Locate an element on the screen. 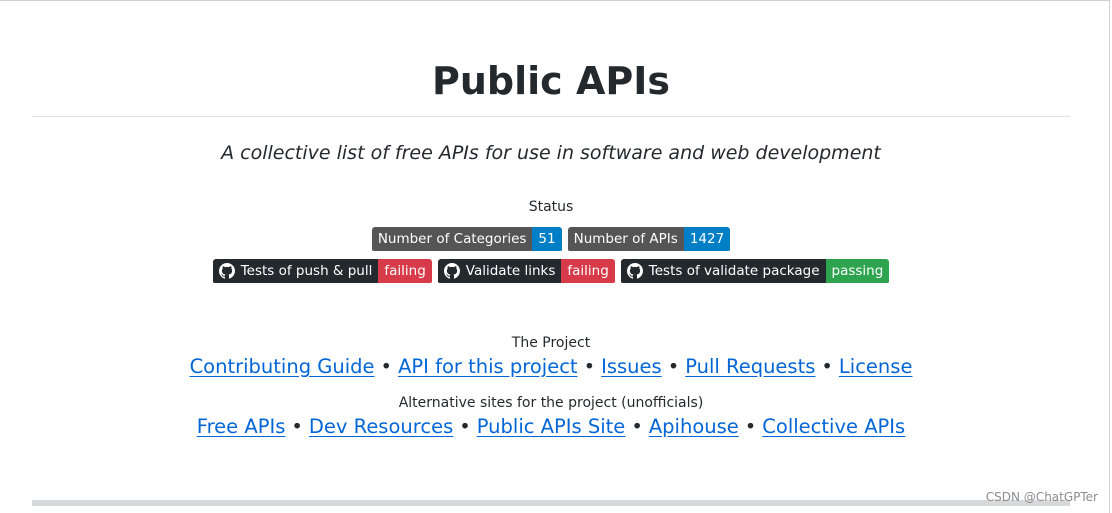 The image size is (1112, 513). badge-tests-validate-package: Tests of validate package passing is located at coordinates (755, 272).